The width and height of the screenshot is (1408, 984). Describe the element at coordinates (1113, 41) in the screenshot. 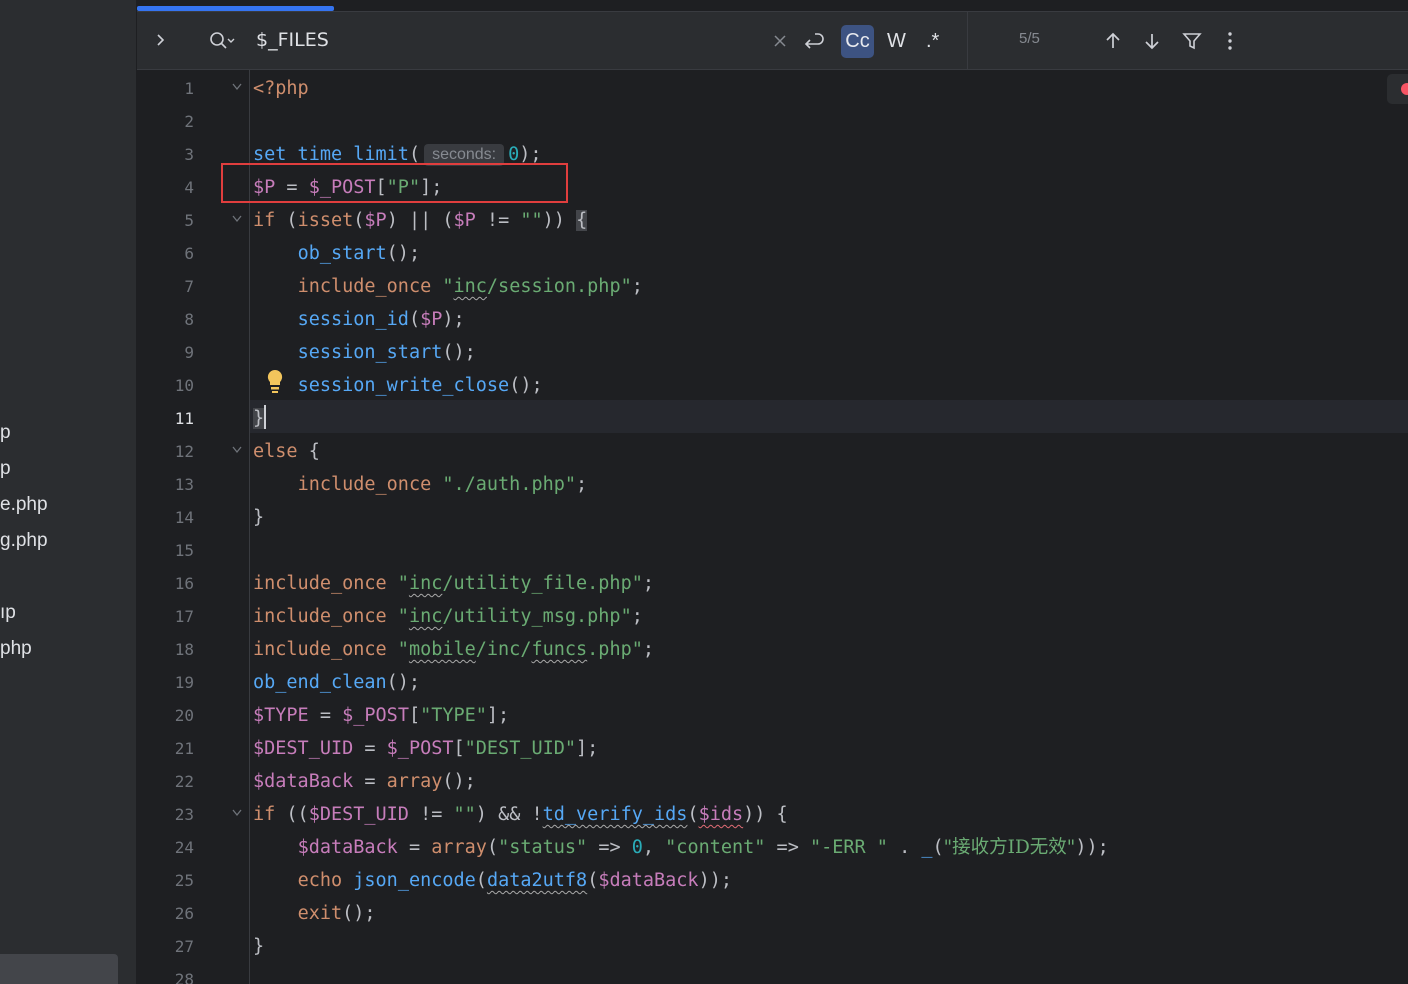

I see `previous-occurrence-icon` at that location.